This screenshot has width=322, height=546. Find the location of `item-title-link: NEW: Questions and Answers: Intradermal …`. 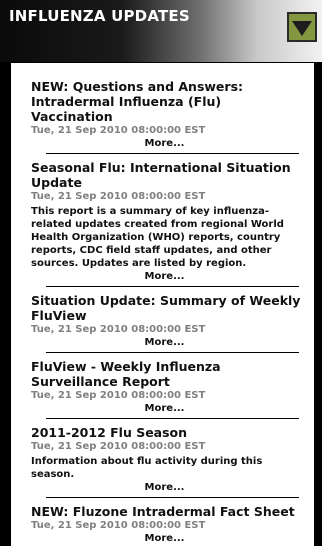

item-title-link: NEW: Questions and Answers: Intradermal … is located at coordinates (166, 101).